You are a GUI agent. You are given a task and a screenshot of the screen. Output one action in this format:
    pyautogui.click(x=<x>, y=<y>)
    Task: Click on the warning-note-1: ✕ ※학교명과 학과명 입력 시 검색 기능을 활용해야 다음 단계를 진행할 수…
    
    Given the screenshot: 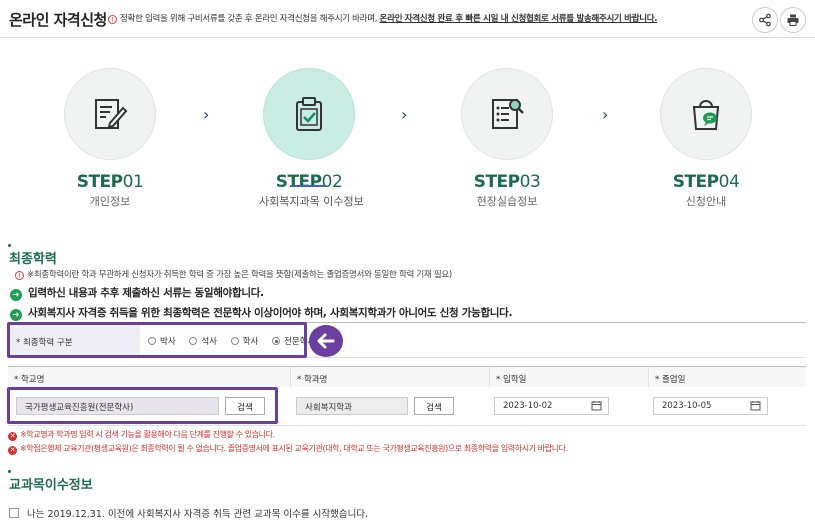 What is the action you would take?
    pyautogui.click(x=141, y=435)
    